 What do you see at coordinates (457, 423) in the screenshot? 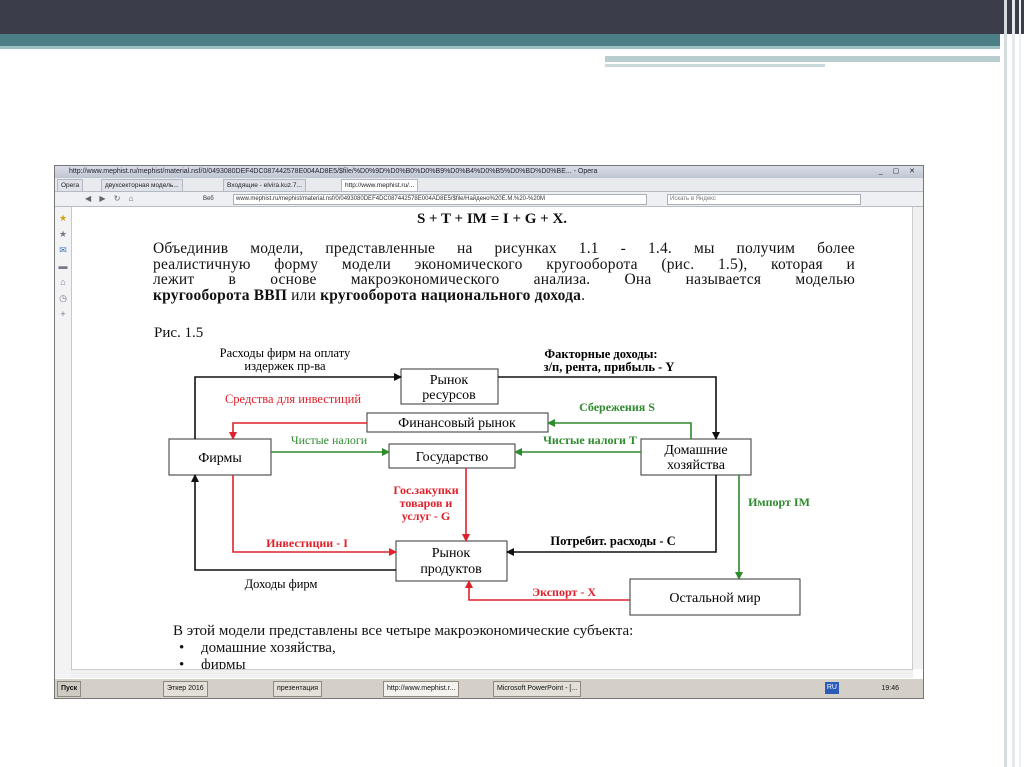
I see `financial-market-label: Финансовый рынок` at bounding box center [457, 423].